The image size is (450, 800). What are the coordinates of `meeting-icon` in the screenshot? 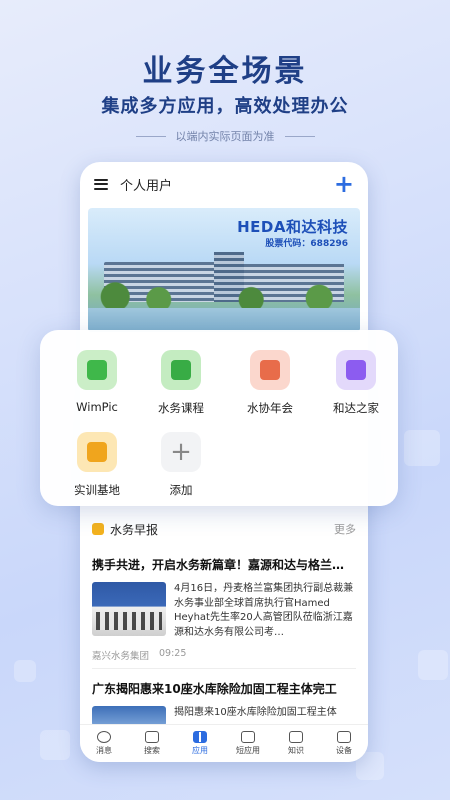 It's located at (270, 370).